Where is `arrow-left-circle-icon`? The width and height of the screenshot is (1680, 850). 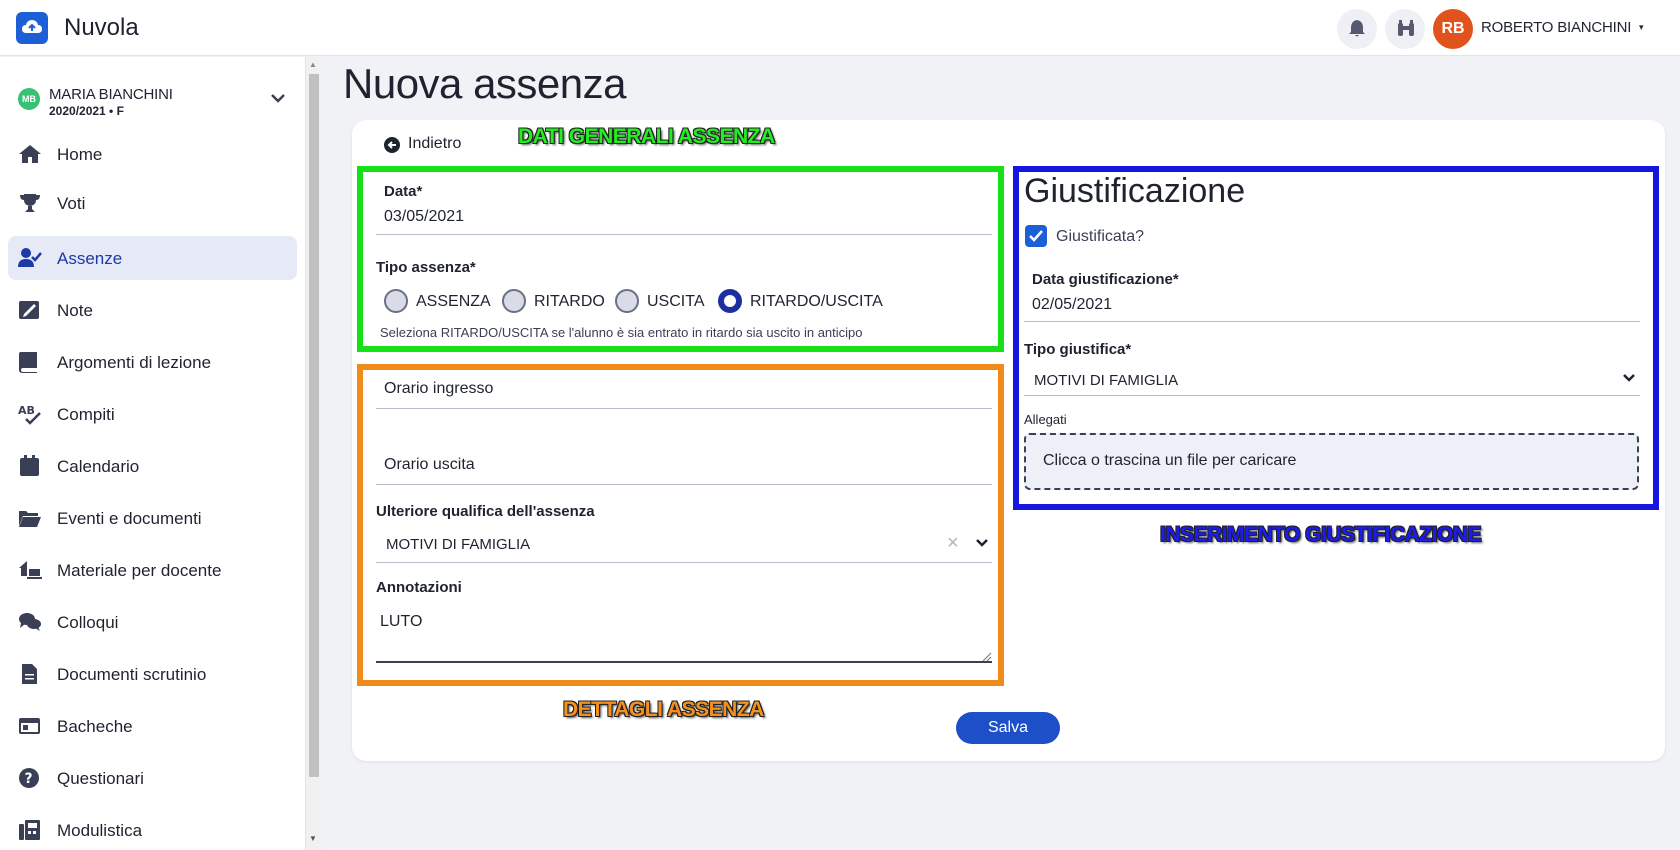
arrow-left-circle-icon is located at coordinates (392, 145).